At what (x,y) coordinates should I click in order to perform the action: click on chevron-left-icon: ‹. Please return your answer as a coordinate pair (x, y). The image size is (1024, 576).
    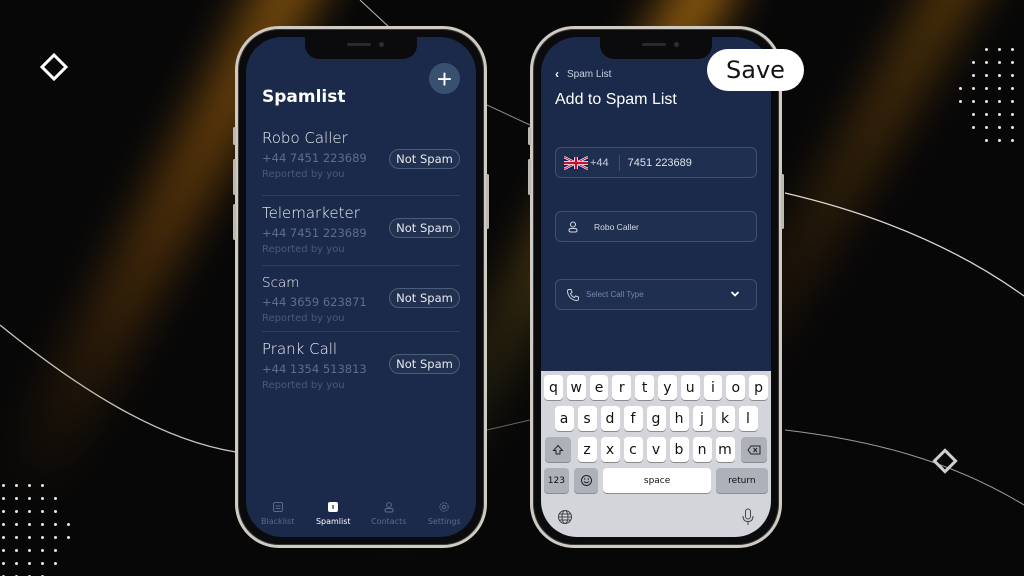
    Looking at the image, I should click on (557, 74).